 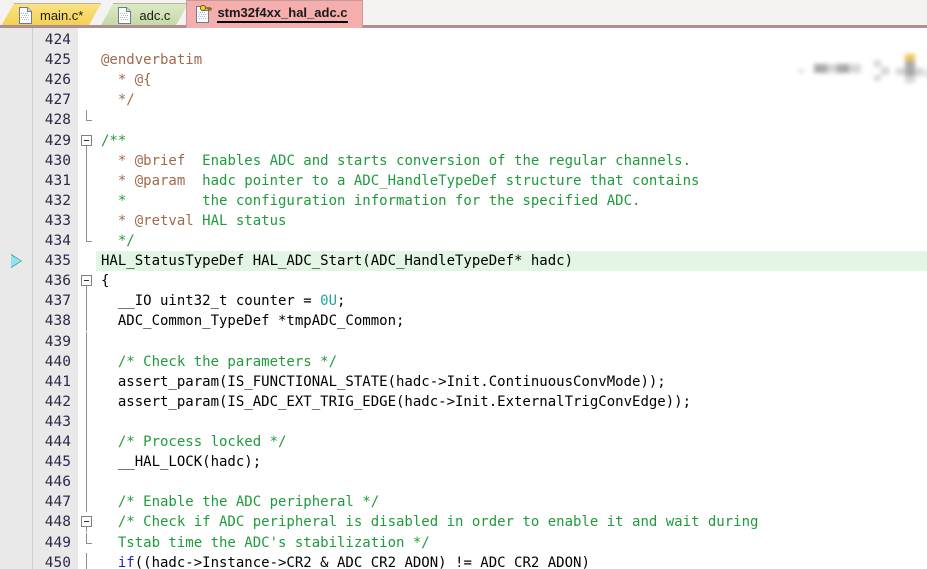 I want to click on code-token: /* Enable the ADC peripheral */, so click(x=240, y=502).